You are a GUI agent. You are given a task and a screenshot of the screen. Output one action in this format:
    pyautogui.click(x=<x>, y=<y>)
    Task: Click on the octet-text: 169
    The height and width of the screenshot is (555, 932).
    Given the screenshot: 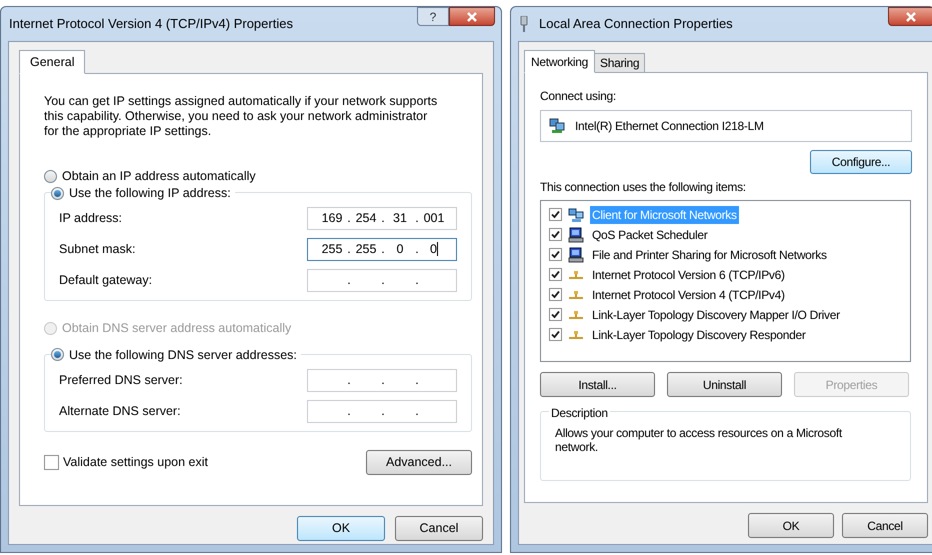 What is the action you would take?
    pyautogui.click(x=332, y=218)
    